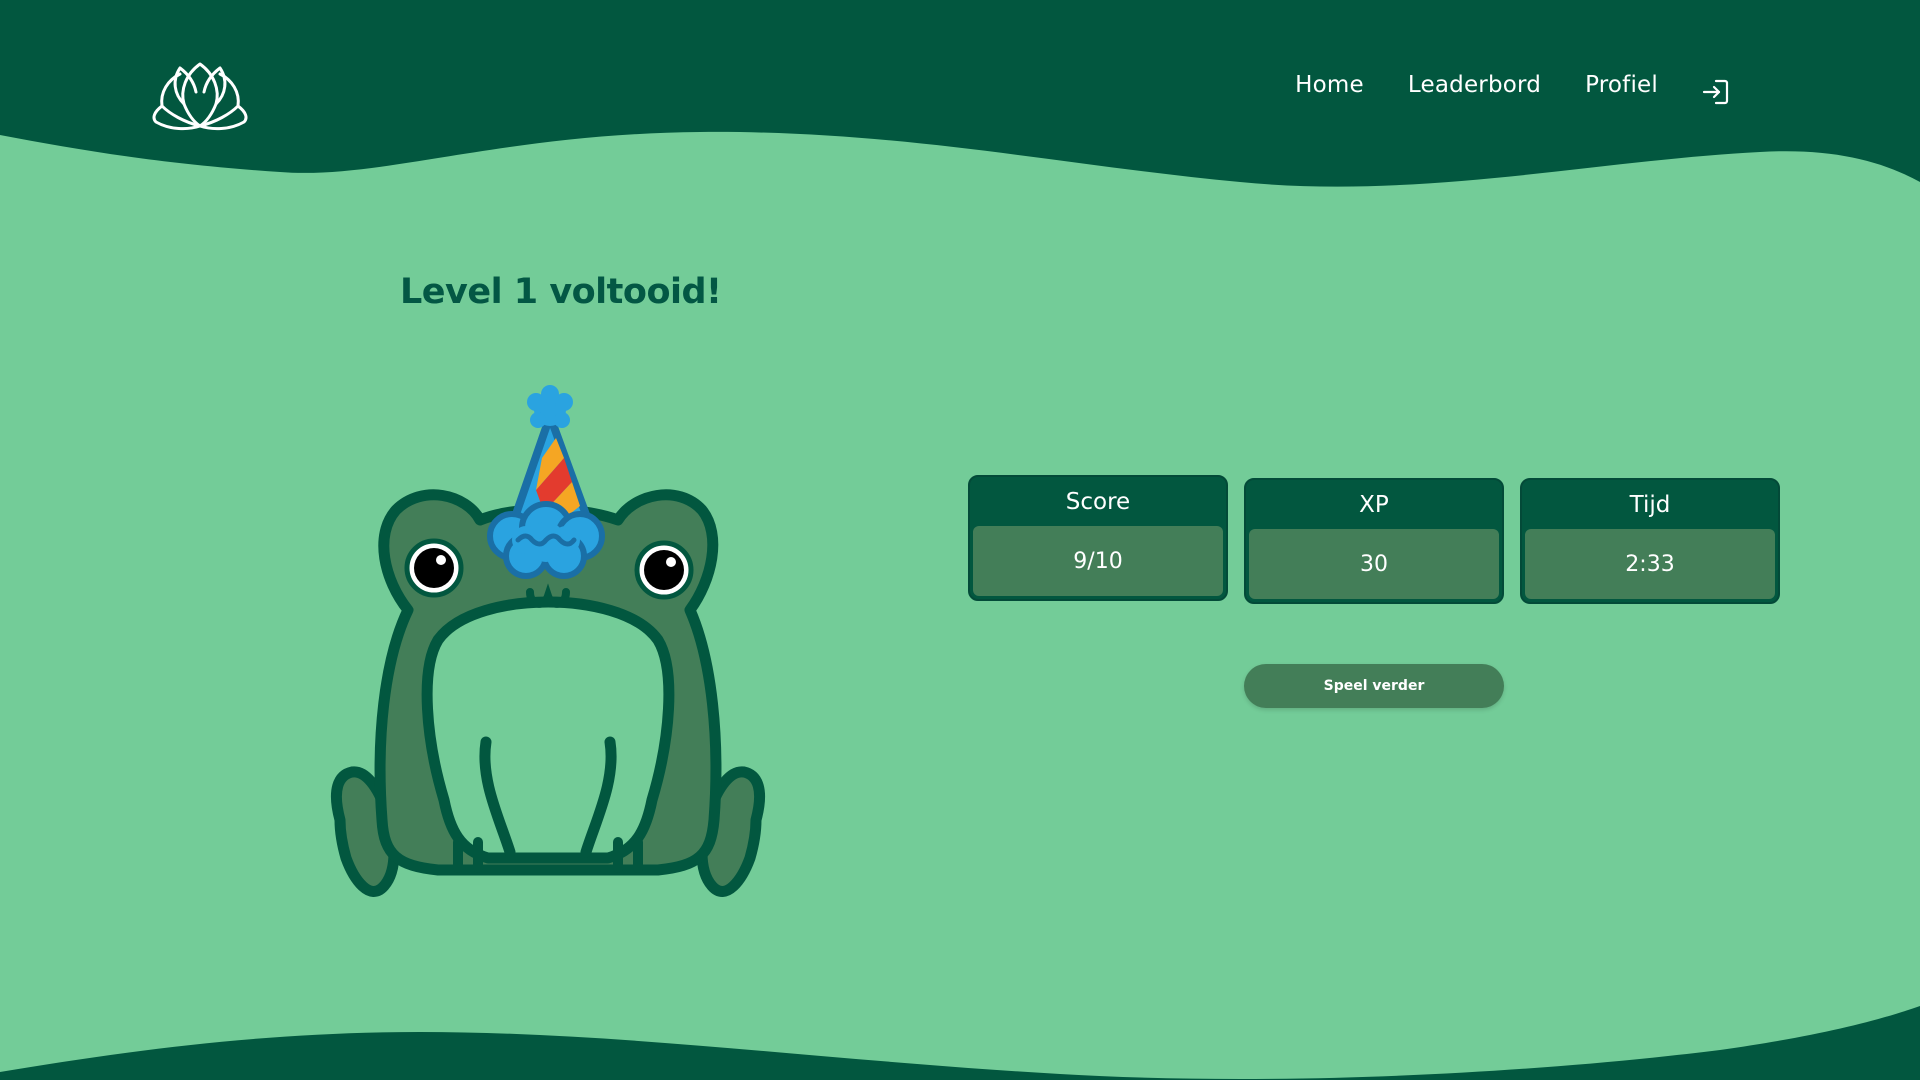 The height and width of the screenshot is (1080, 1920). Describe the element at coordinates (1621, 85) in the screenshot. I see `nav-profile-link: Profiel` at that location.